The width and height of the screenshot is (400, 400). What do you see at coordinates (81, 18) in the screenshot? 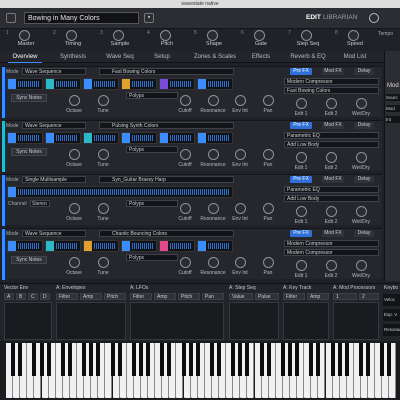
I see `performance-selector: Bowing in Many Colors` at bounding box center [81, 18].